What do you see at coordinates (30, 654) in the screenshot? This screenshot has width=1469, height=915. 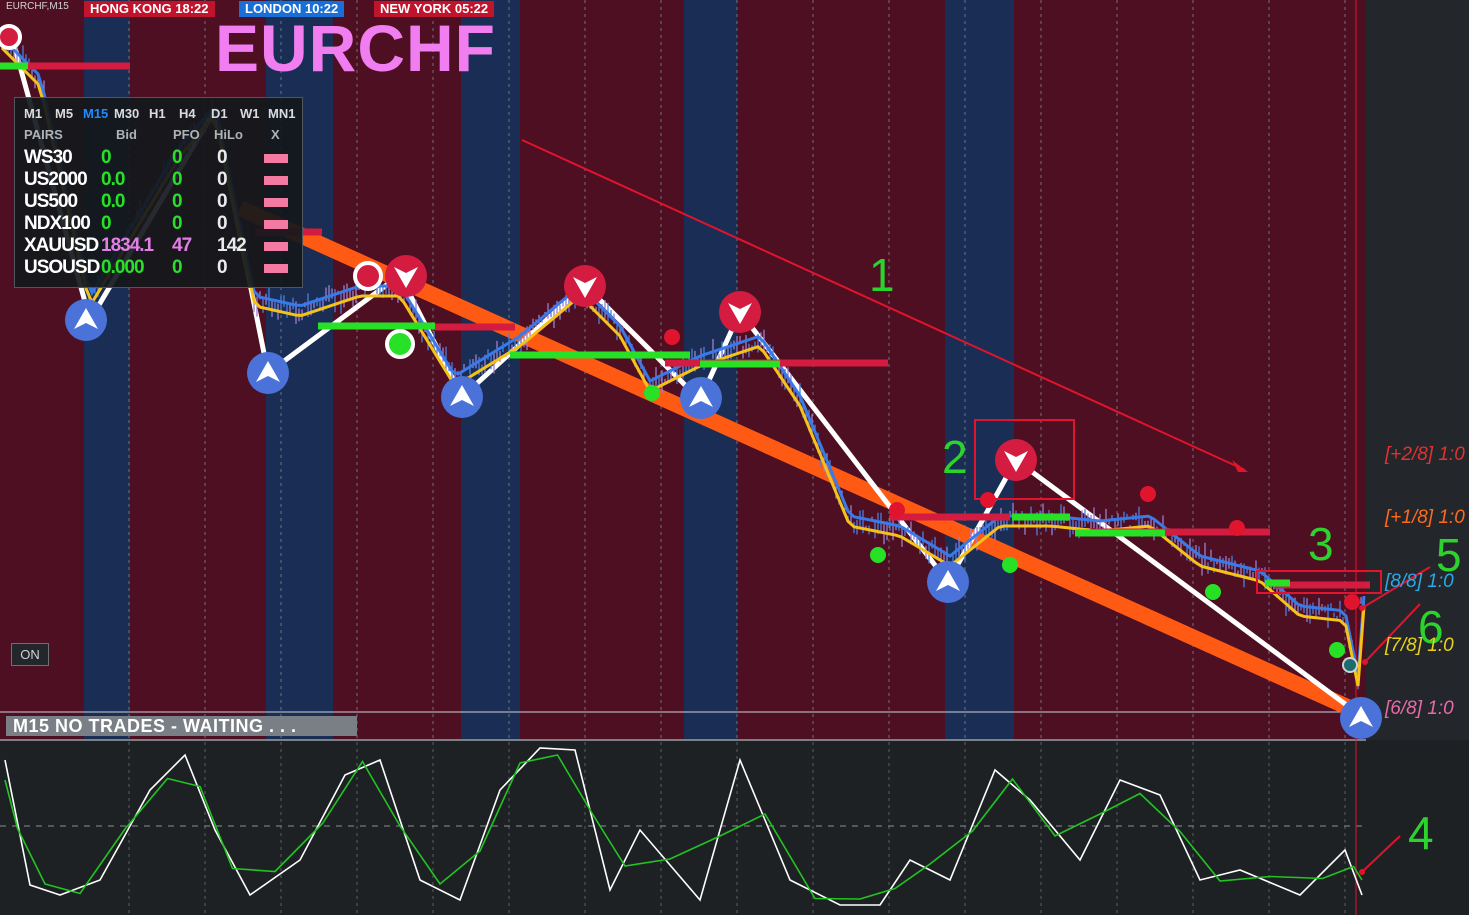 I see `on-toggle-button: ON` at bounding box center [30, 654].